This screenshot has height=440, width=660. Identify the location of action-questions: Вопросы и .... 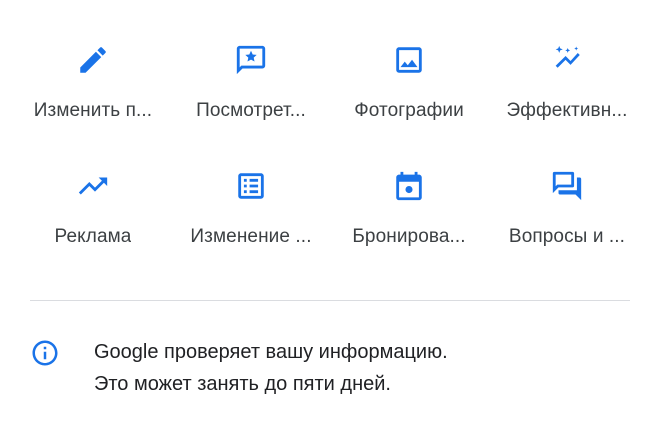
(567, 216).